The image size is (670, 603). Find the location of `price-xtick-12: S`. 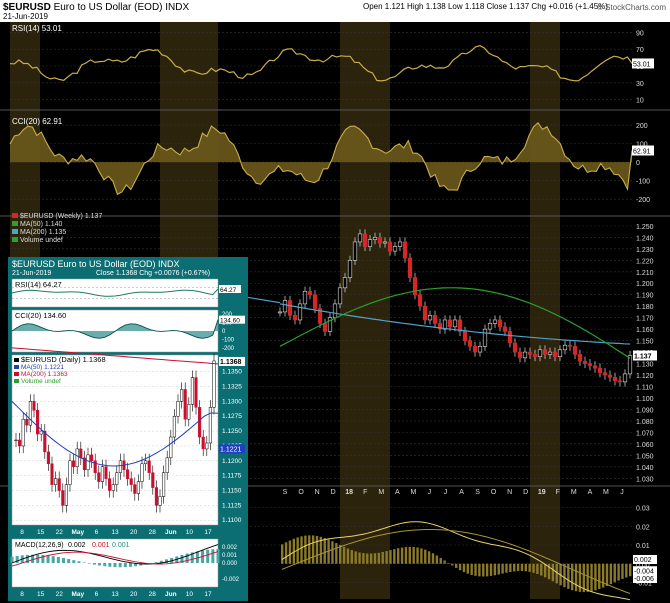

price-xtick-12: S is located at coordinates (477, 492).